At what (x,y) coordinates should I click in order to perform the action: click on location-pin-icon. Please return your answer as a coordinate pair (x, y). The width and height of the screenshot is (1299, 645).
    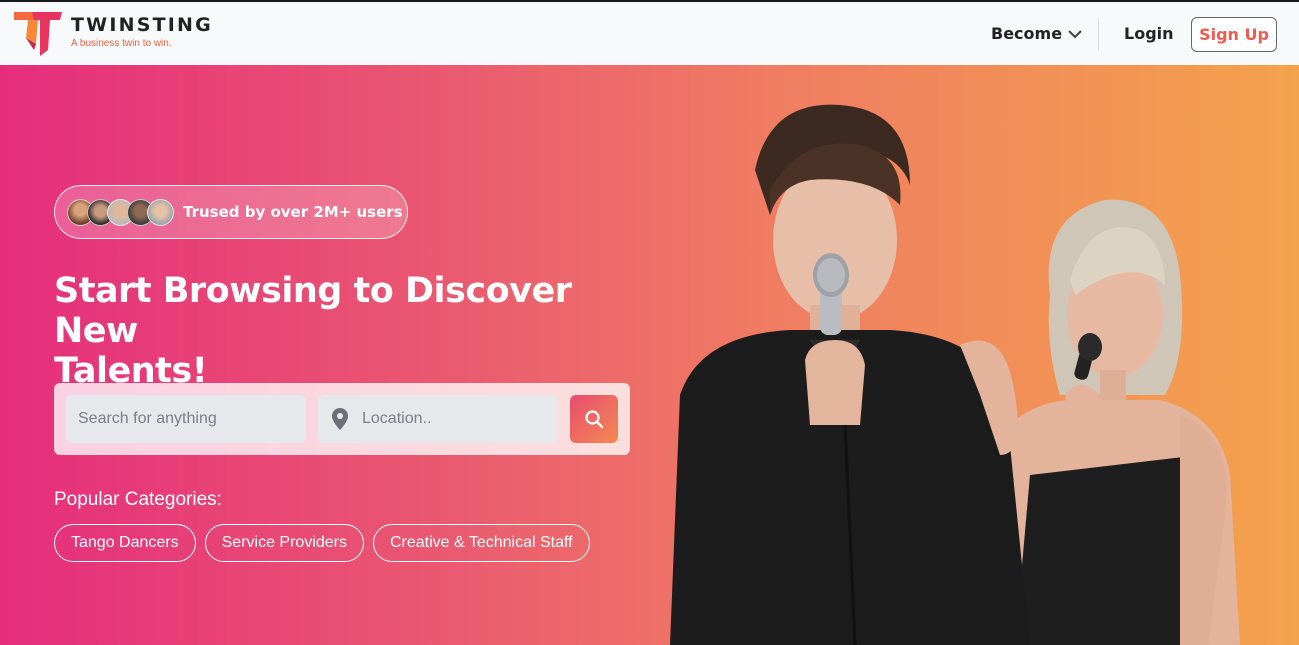
    Looking at the image, I should click on (340, 419).